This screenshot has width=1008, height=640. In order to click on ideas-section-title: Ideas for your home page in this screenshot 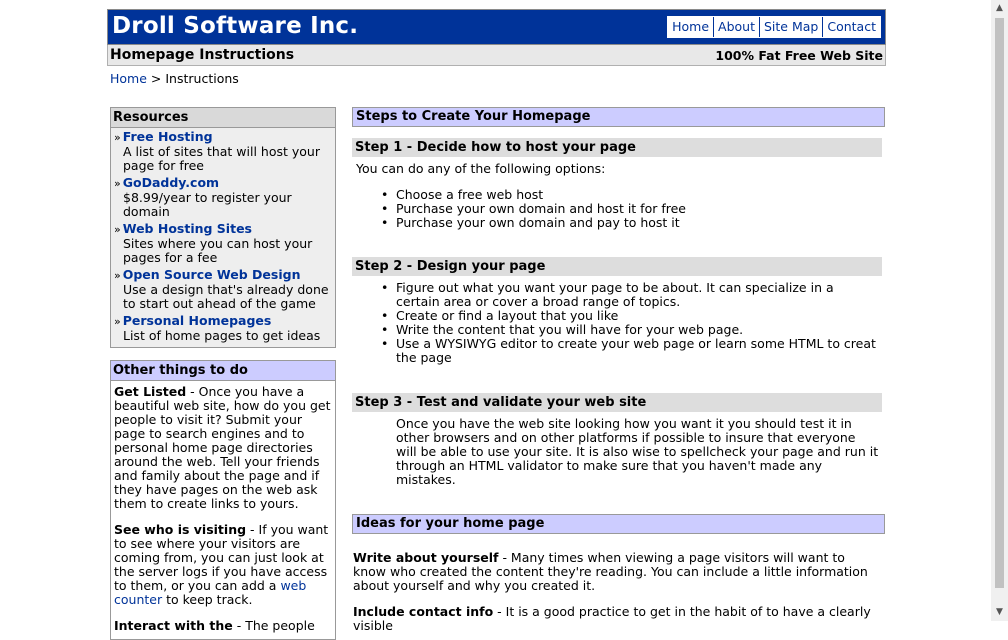, I will do `click(618, 524)`.